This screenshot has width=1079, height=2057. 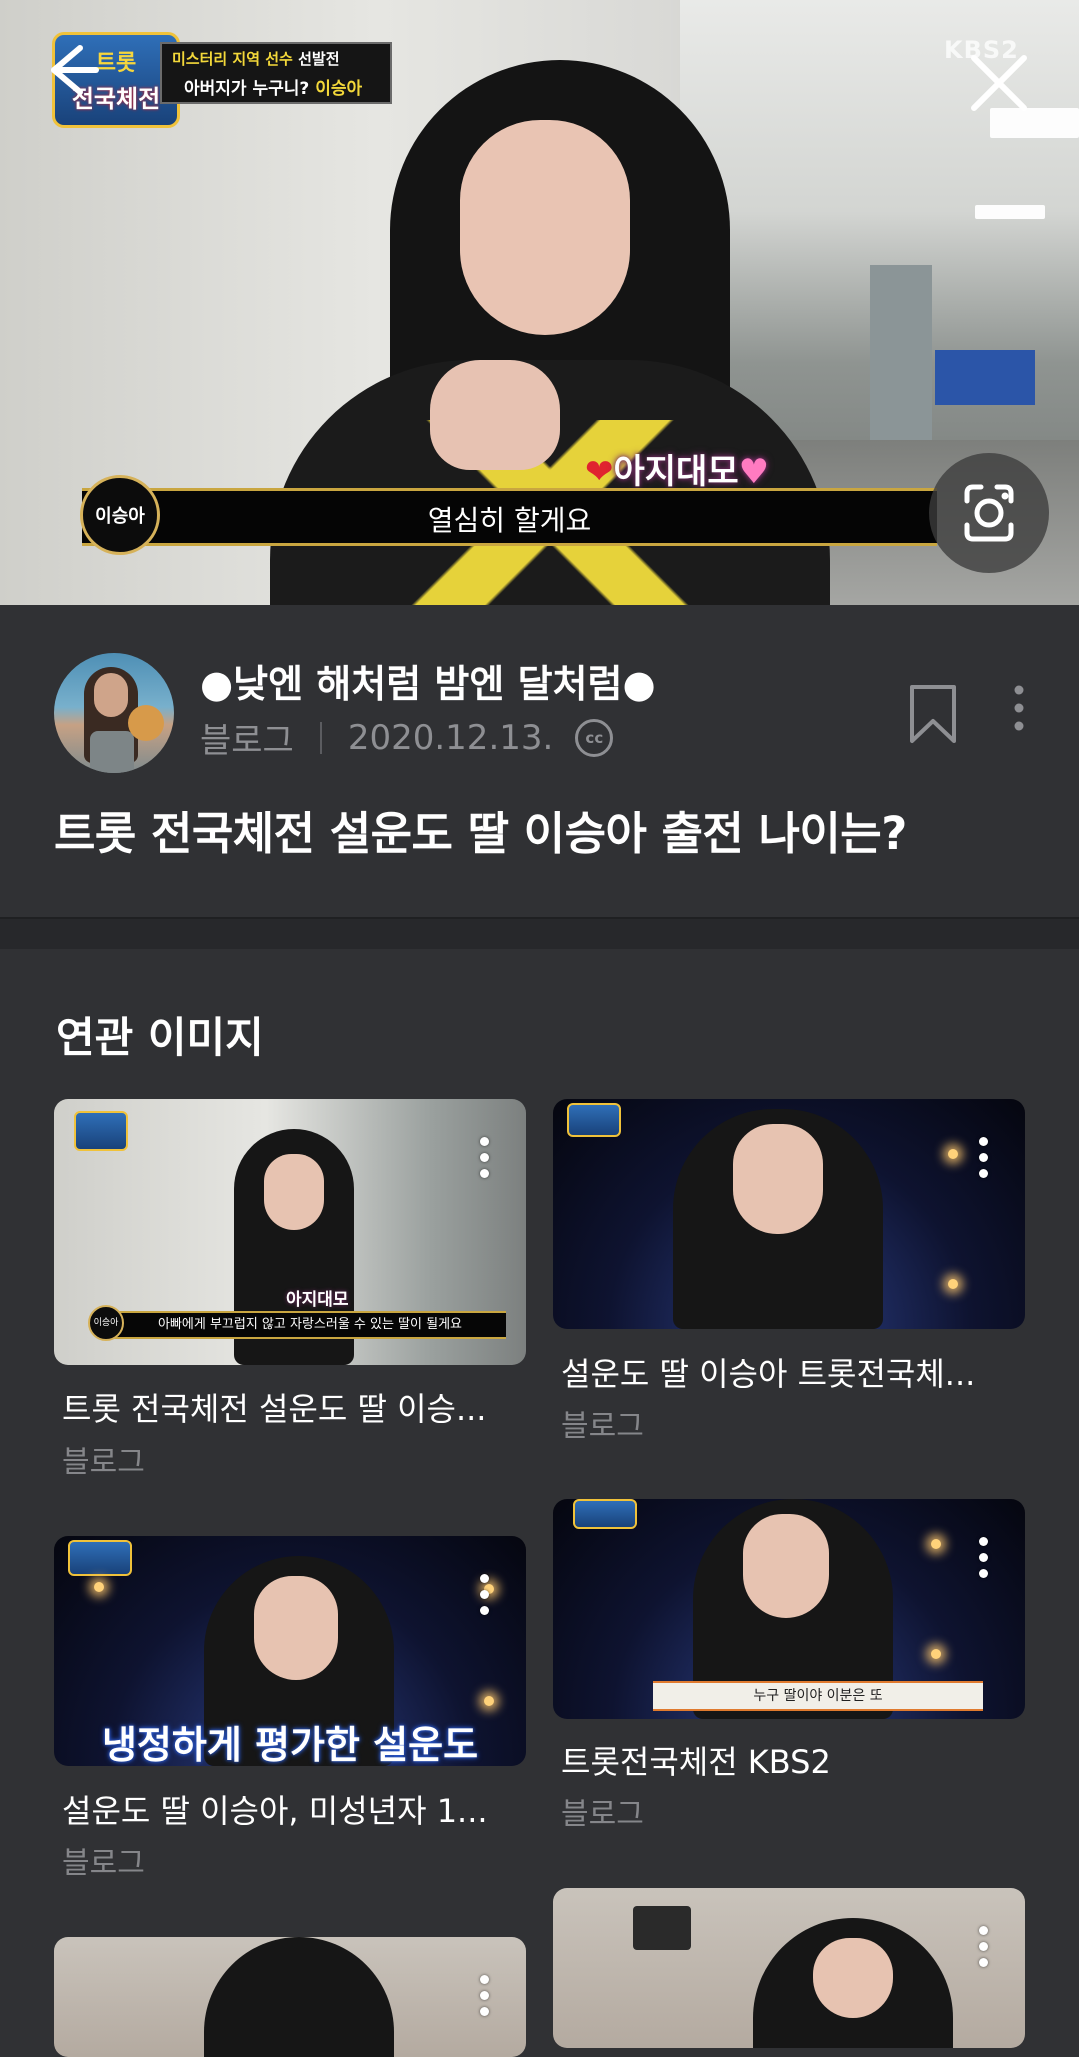 What do you see at coordinates (320, 737) in the screenshot?
I see `meta-divider` at bounding box center [320, 737].